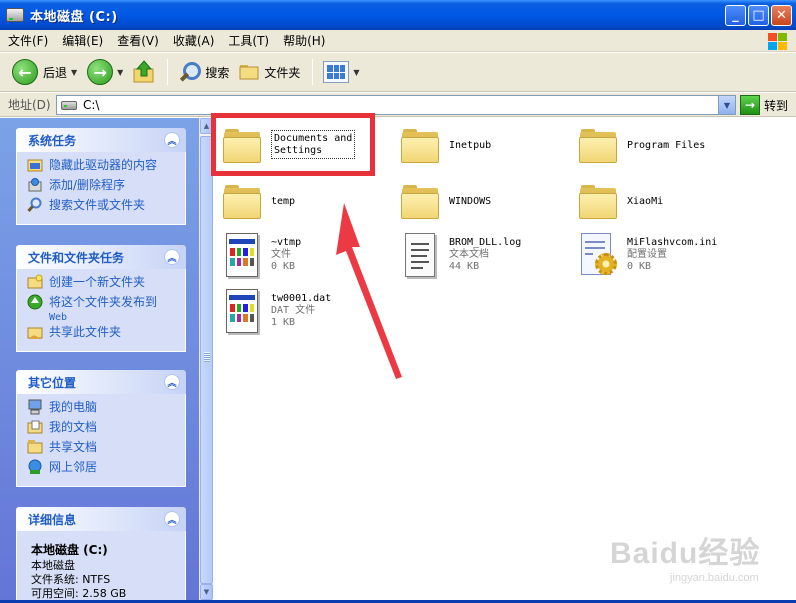  What do you see at coordinates (52, 519) in the screenshot?
I see `details-title: 详细信息` at bounding box center [52, 519].